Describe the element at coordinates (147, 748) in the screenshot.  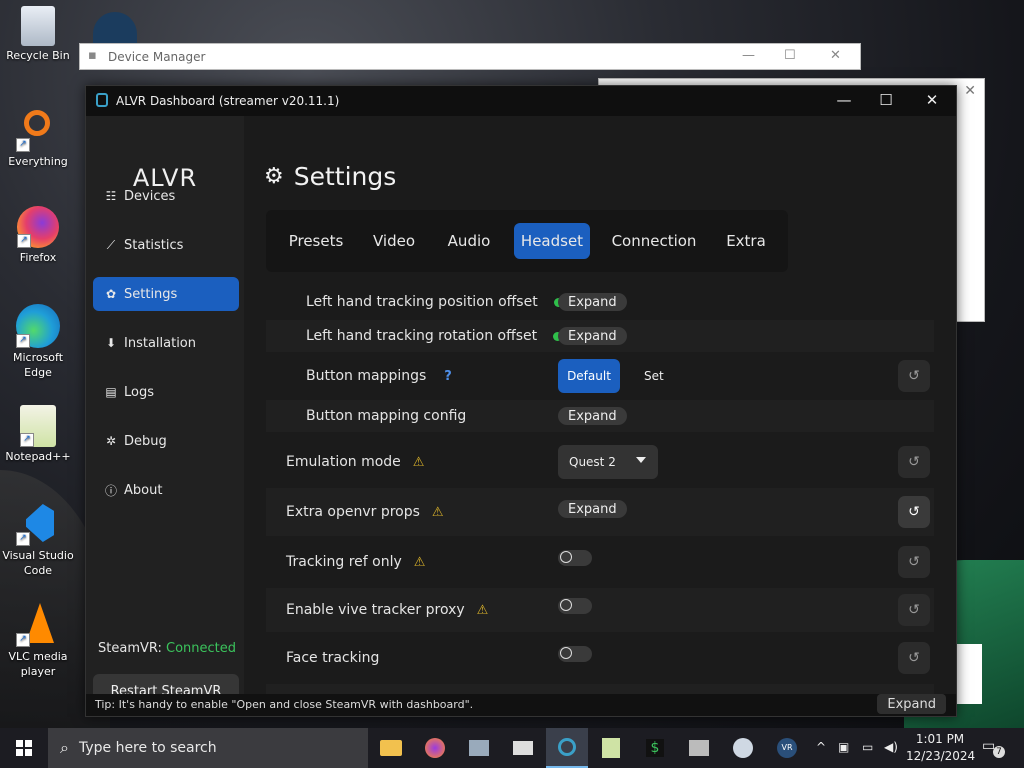
I see `search-placeholder: Type here to search` at that location.